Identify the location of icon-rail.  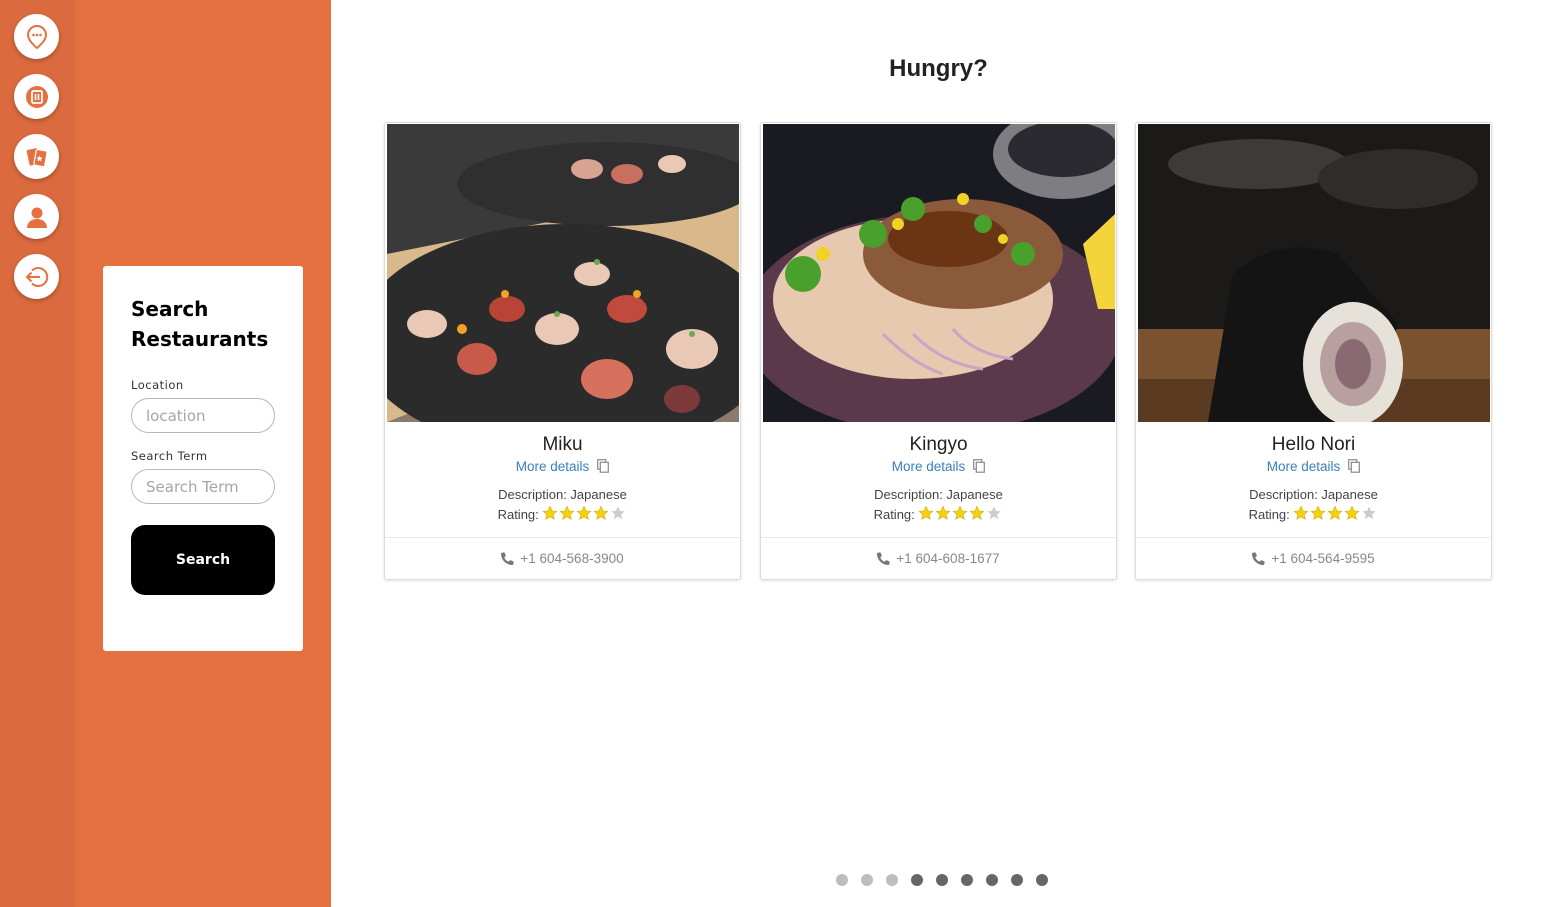
(37, 453).